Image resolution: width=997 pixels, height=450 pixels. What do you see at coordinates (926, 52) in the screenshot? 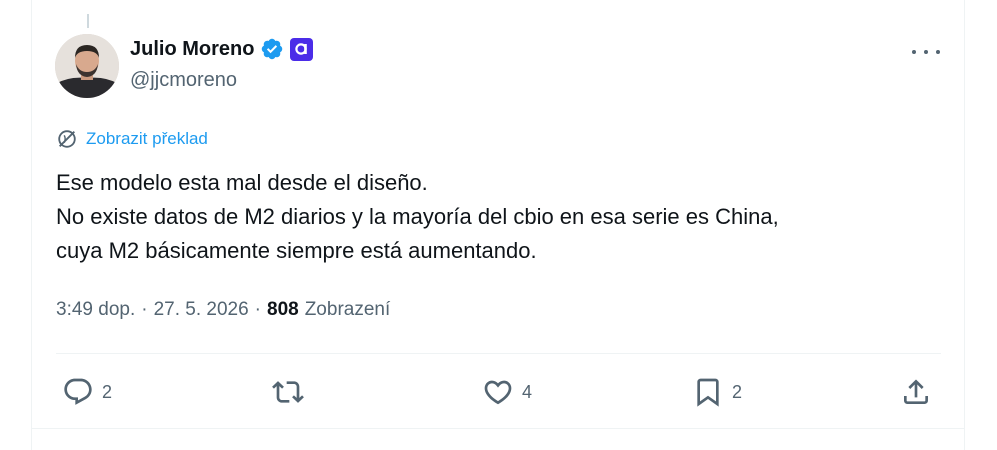
I see `more-icon` at bounding box center [926, 52].